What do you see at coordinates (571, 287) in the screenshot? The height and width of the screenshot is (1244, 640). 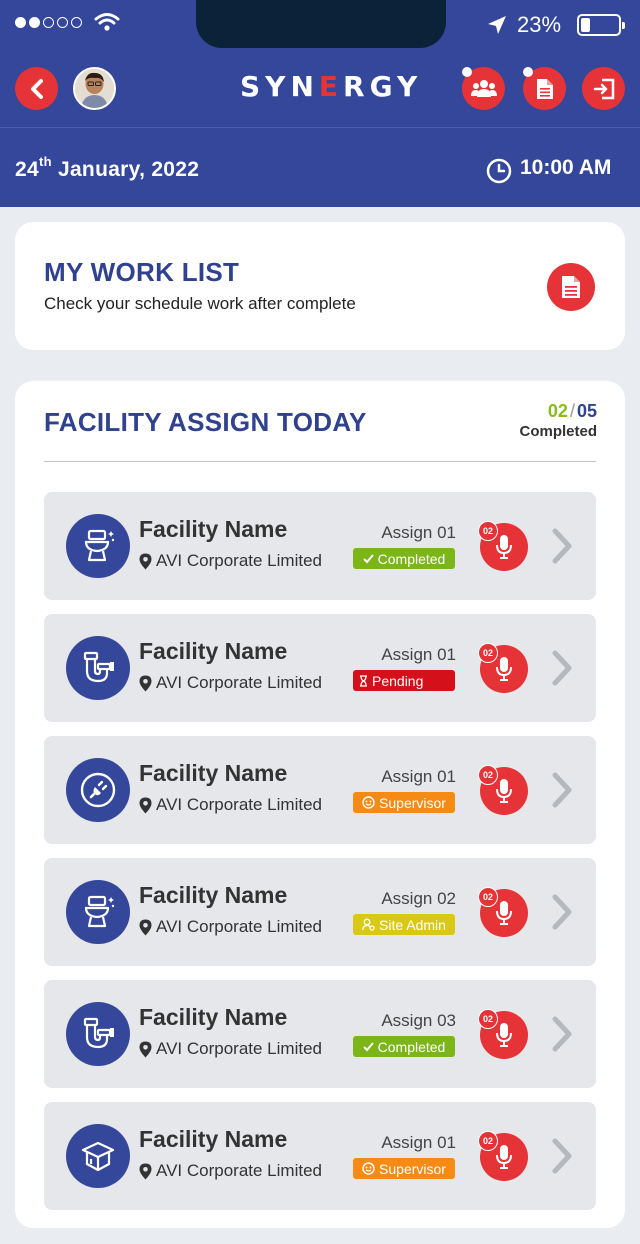 I see `work-list-button` at bounding box center [571, 287].